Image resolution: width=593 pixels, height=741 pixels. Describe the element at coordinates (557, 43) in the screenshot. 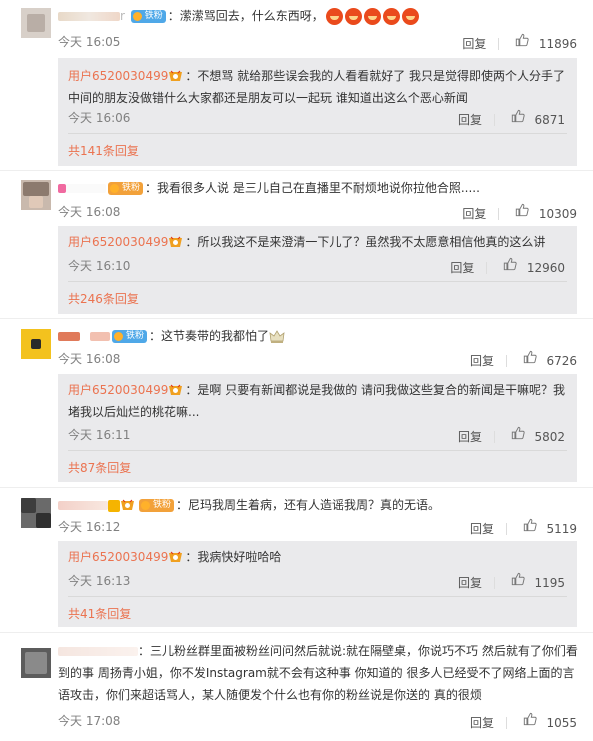

I see `like-count: 11896` at that location.